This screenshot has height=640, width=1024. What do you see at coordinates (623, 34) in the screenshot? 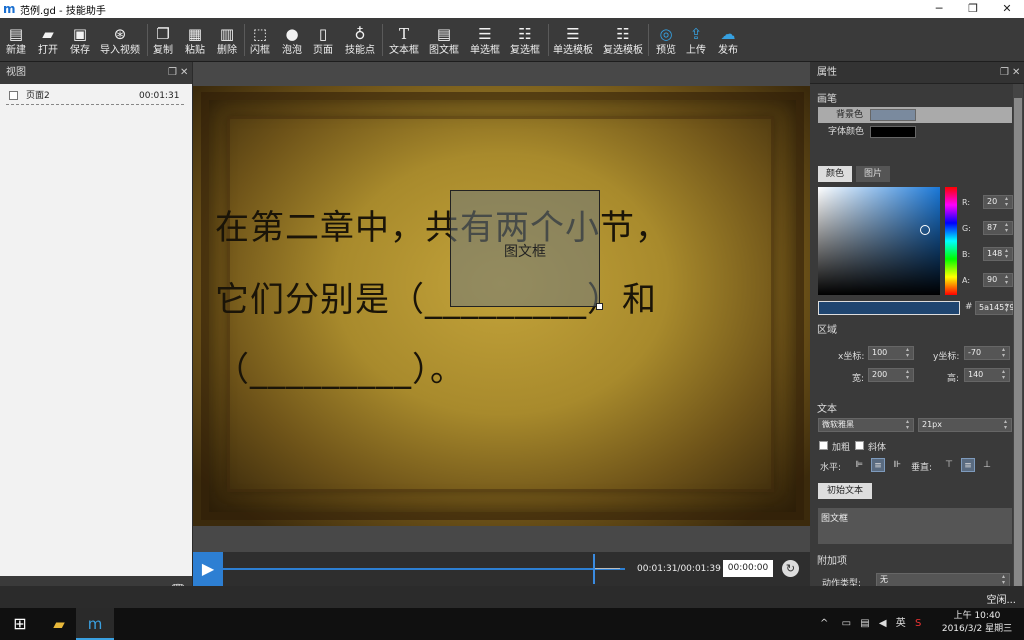
I see `checklist-template-icon: ☷` at bounding box center [623, 34].